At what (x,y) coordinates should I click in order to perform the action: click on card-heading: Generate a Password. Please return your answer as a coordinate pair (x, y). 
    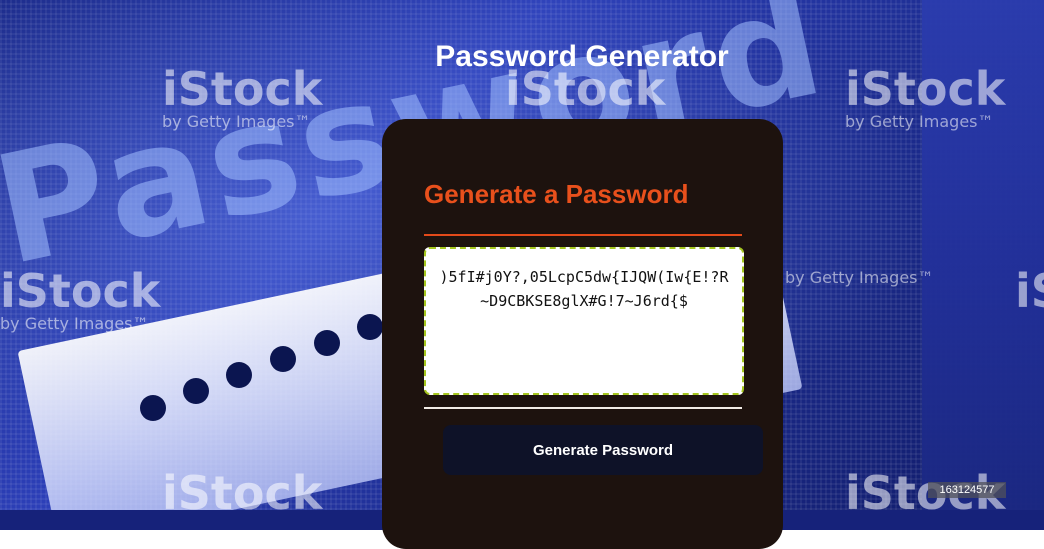
    Looking at the image, I should click on (556, 194).